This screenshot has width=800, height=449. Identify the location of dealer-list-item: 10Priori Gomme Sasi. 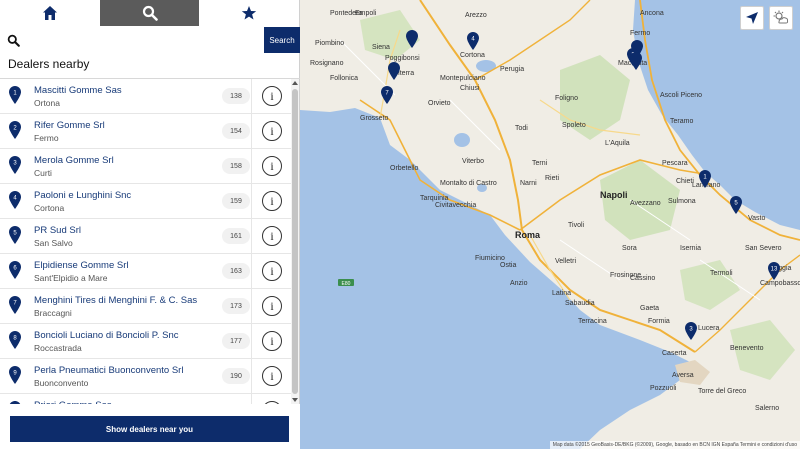
(145, 399).